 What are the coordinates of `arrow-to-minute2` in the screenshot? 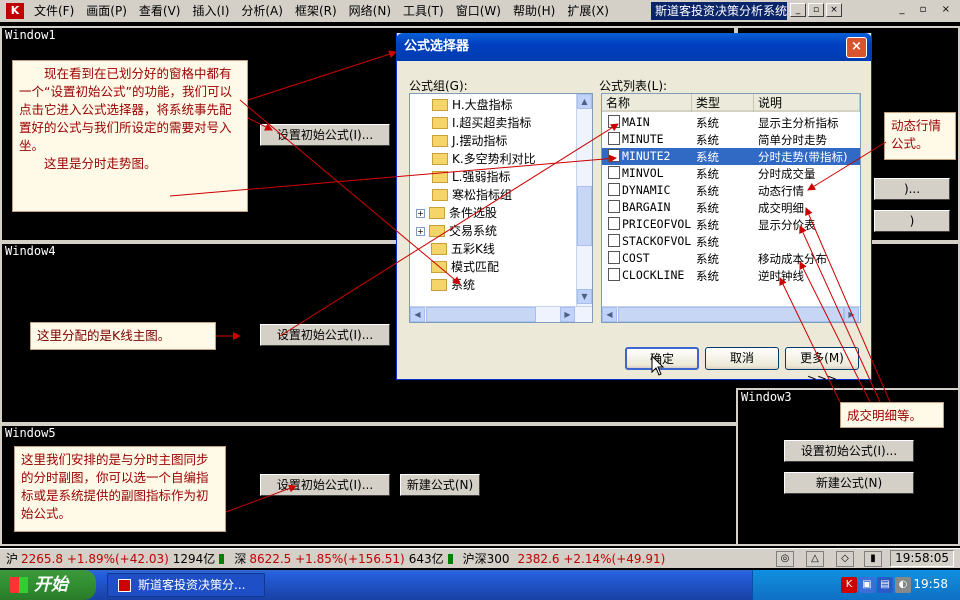 It's located at (393, 175).